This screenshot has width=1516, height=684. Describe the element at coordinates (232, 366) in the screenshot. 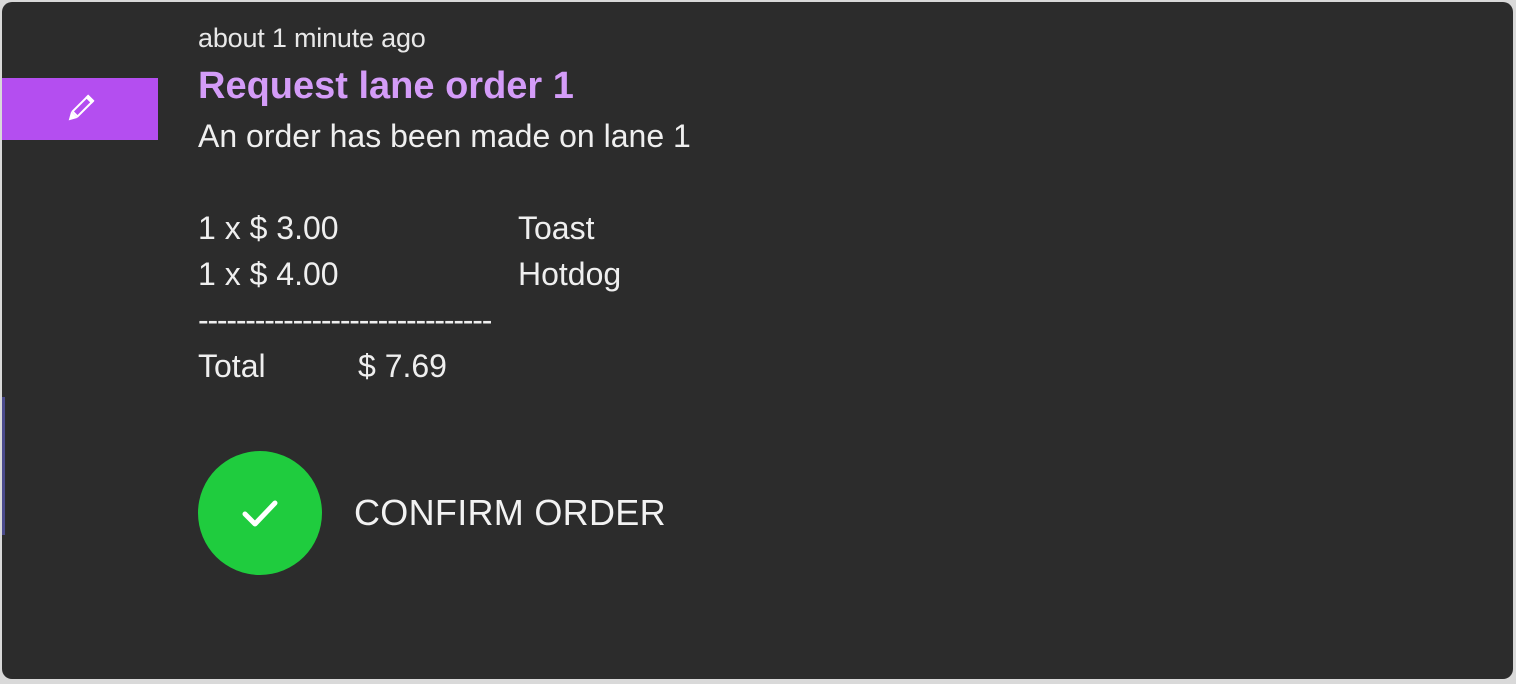

I see `total-label: Total` at that location.